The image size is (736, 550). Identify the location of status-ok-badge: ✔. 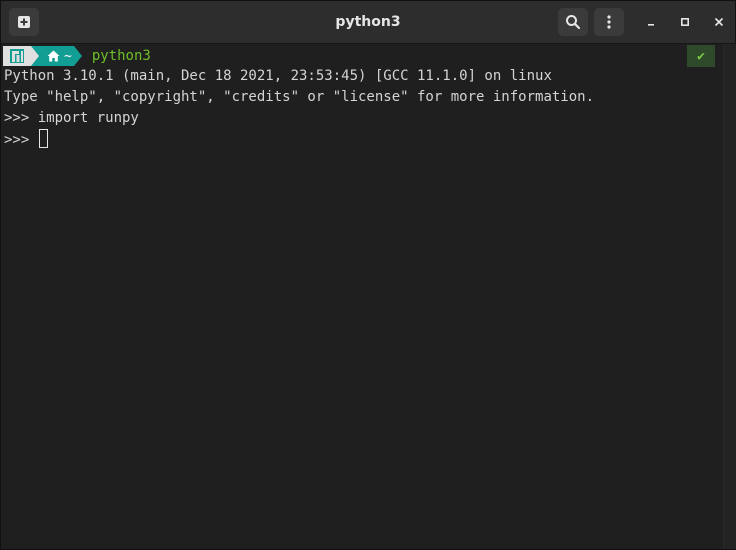
(701, 56).